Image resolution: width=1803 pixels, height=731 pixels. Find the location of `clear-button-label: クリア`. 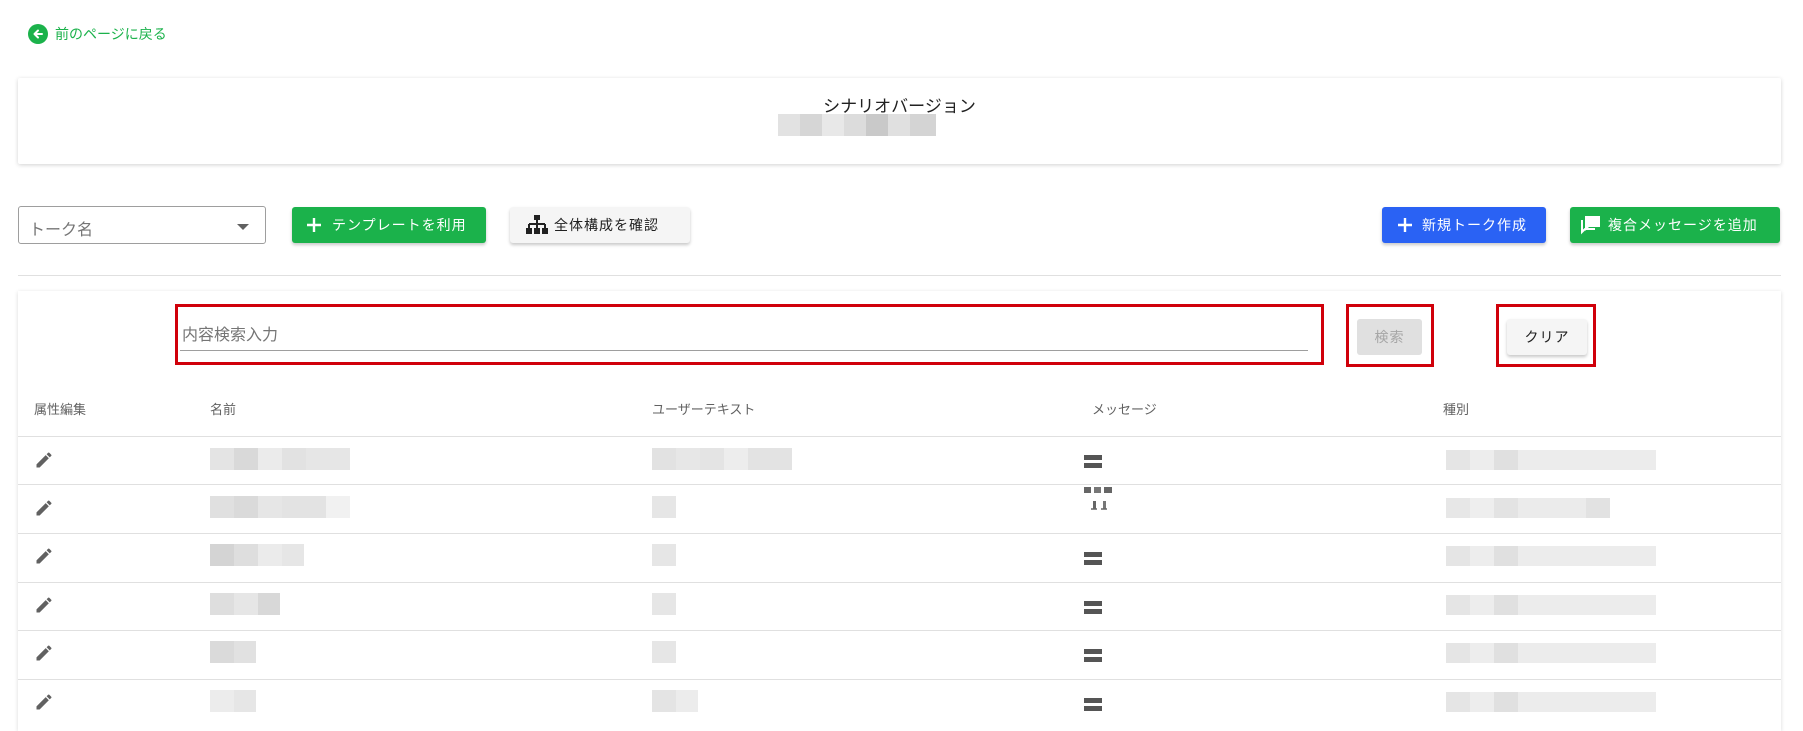

clear-button-label: クリア is located at coordinates (1547, 338).